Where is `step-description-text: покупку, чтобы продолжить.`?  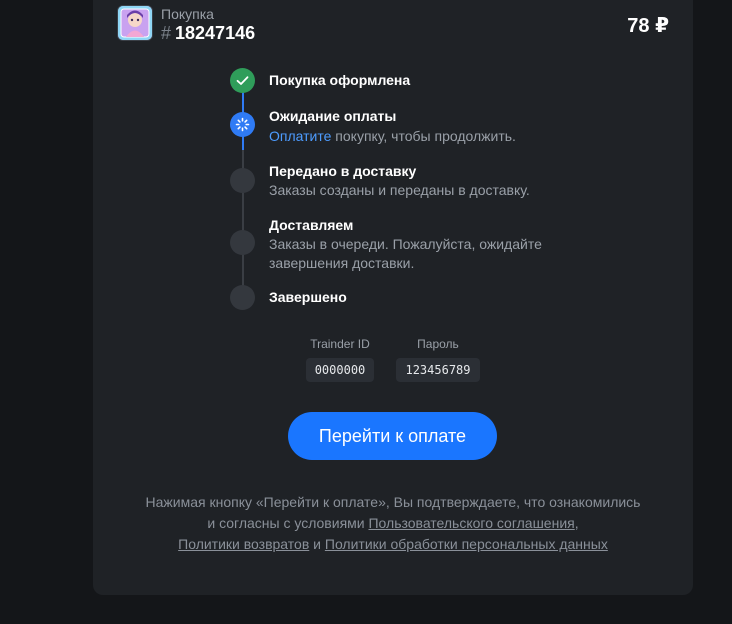 step-description-text: покупку, чтобы продолжить. is located at coordinates (423, 136).